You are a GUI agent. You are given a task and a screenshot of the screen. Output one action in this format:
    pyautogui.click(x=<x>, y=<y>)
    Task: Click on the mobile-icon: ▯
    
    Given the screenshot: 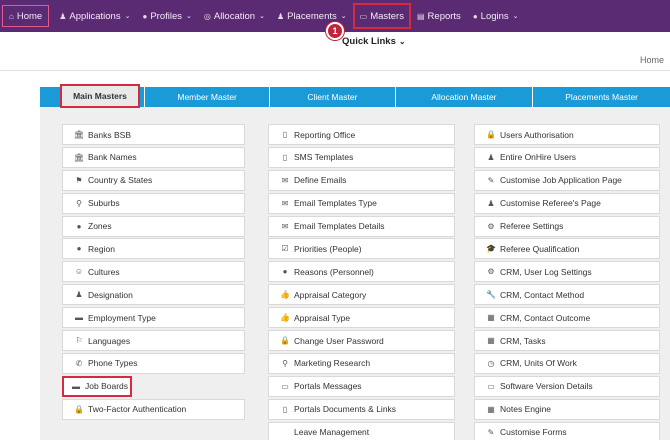 What is the action you would take?
    pyautogui.click(x=285, y=157)
    